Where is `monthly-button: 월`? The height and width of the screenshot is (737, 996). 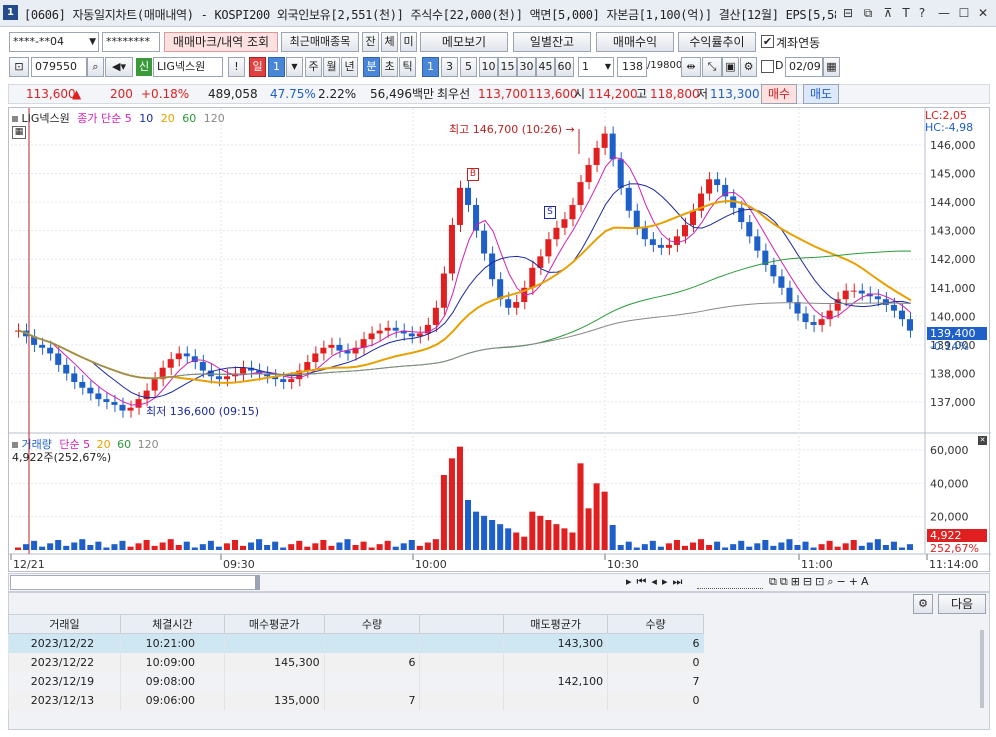
monthly-button: 월 is located at coordinates (331, 67).